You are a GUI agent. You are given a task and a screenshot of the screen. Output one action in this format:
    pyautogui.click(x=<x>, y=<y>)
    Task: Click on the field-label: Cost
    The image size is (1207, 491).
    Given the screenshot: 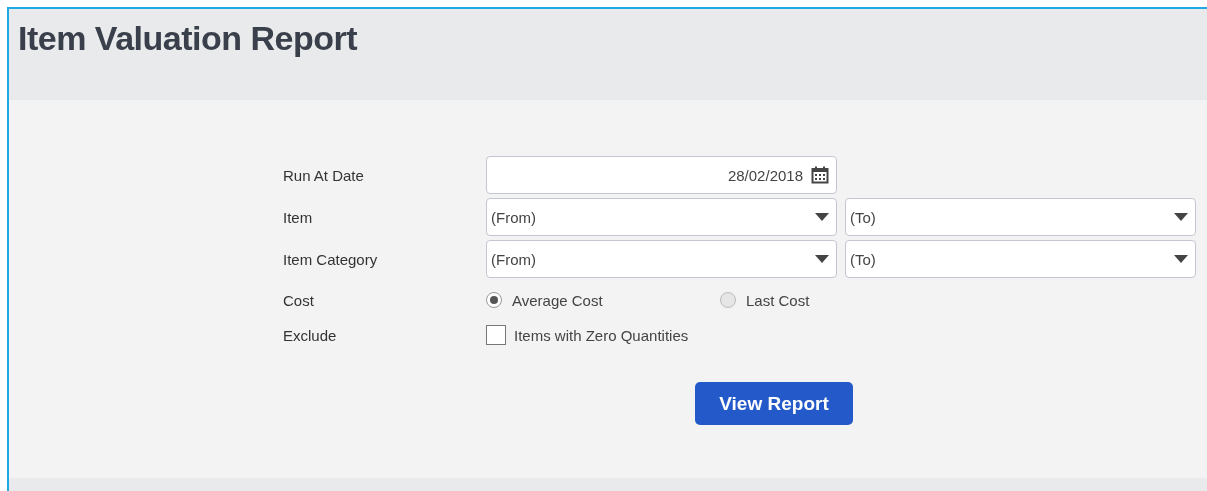 What is the action you would take?
    pyautogui.click(x=299, y=300)
    